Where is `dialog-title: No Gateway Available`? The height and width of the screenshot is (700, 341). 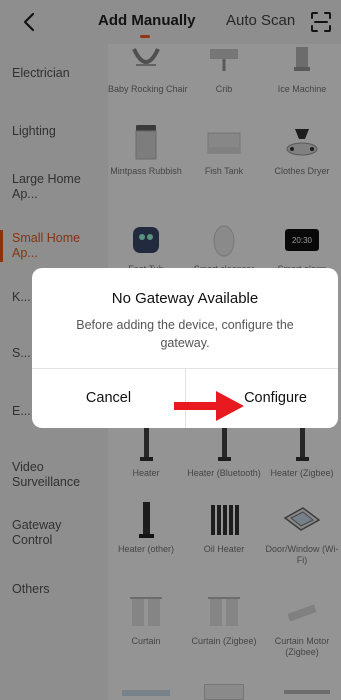 dialog-title: No Gateway Available is located at coordinates (185, 298).